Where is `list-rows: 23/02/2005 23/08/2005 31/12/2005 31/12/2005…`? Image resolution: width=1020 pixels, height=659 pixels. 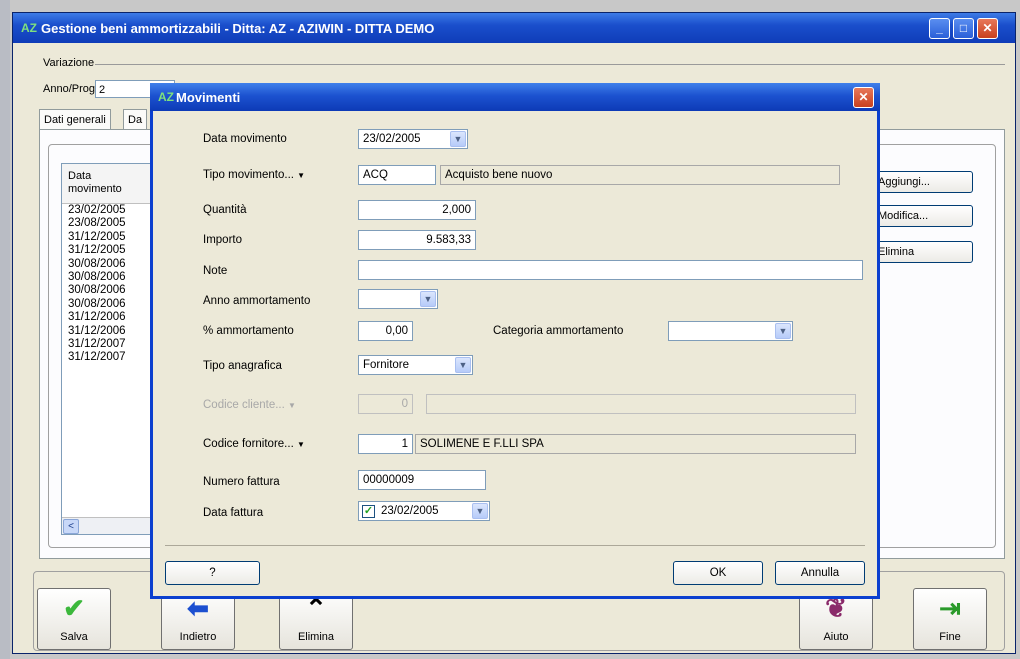
list-rows: 23/02/2005 23/08/2005 31/12/2005 31/12/2005… is located at coordinates (111, 284).